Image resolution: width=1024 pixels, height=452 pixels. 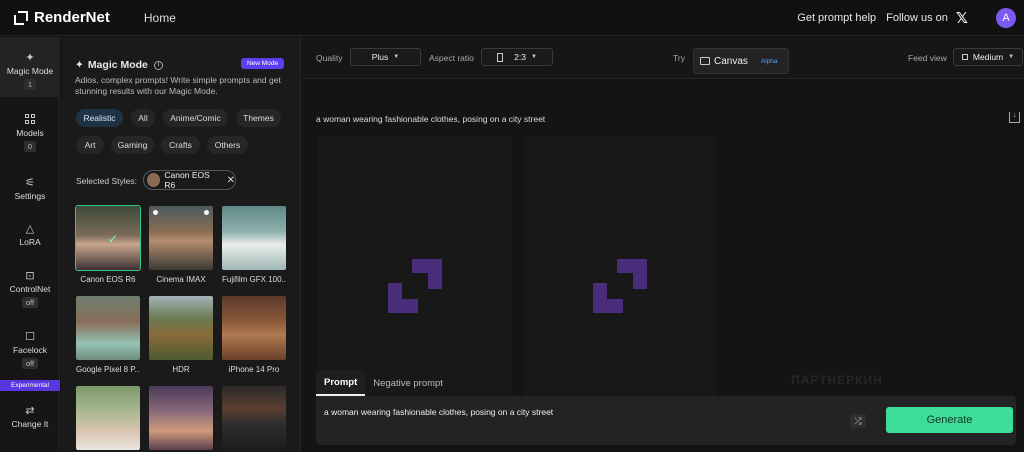 What do you see at coordinates (964, 57) in the screenshot?
I see `square-icon` at bounding box center [964, 57].